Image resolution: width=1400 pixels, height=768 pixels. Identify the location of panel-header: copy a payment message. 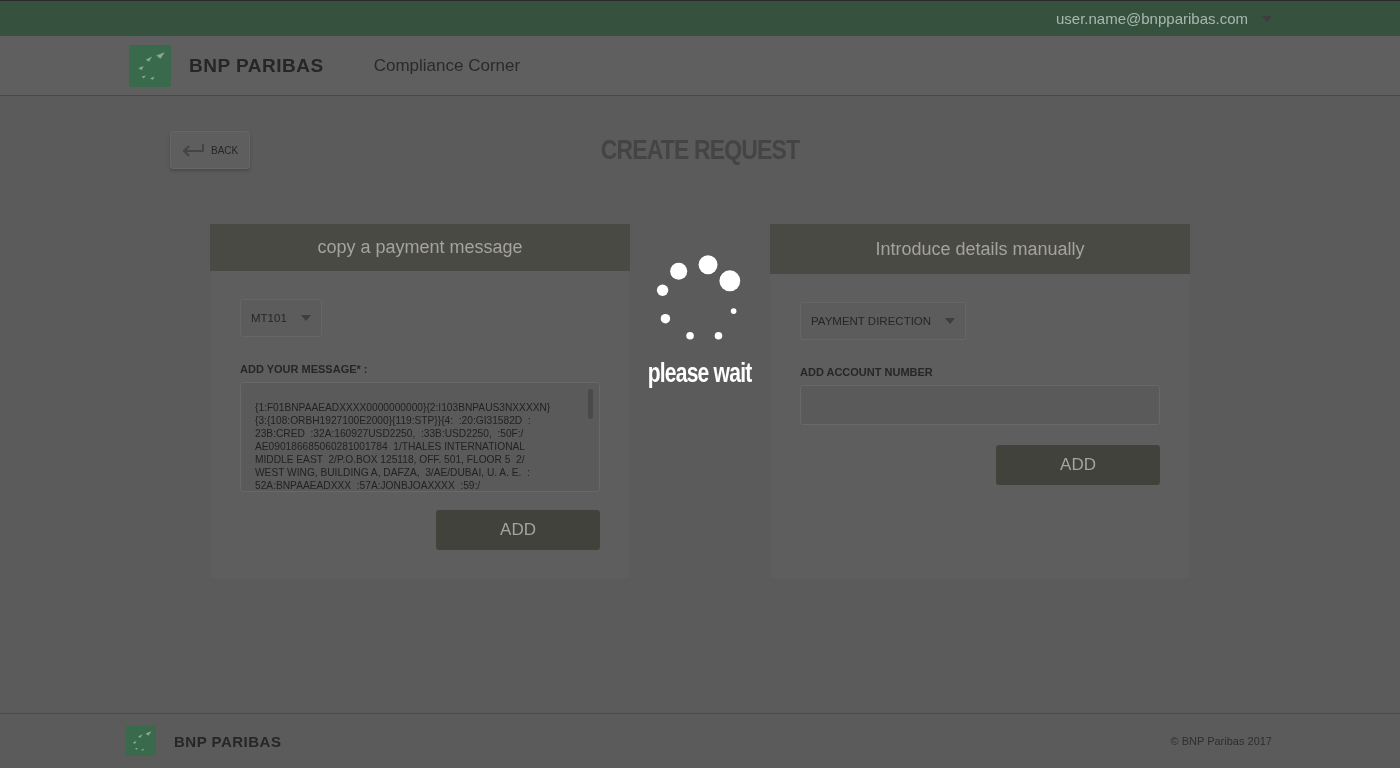
(420, 247).